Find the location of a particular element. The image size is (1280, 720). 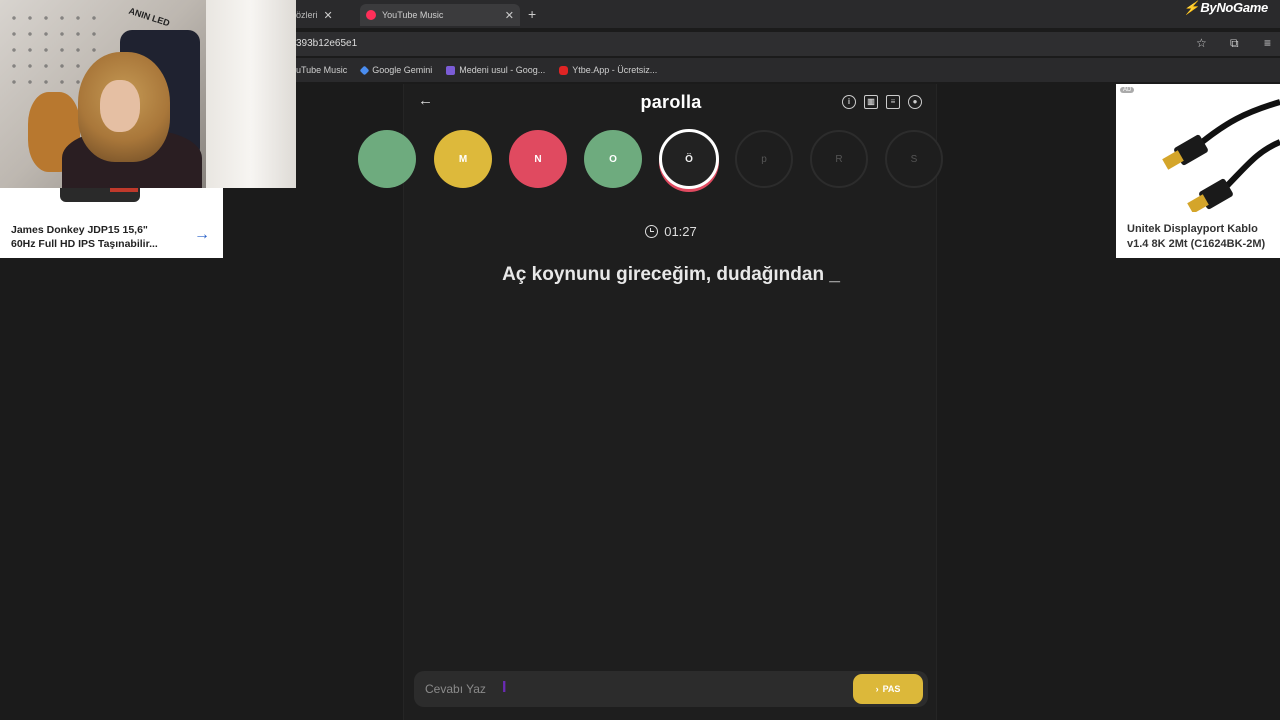

reading-list-icon: ≡ is located at coordinates (1267, 43).